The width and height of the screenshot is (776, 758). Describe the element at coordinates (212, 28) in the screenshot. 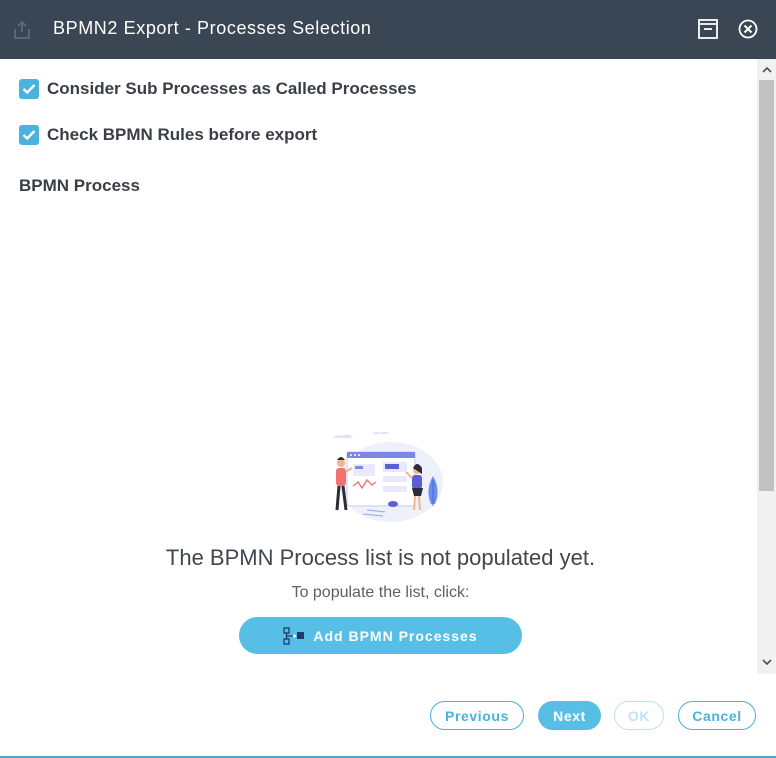

I see `window-title: BPMN2 Export - Processes Selection` at that location.